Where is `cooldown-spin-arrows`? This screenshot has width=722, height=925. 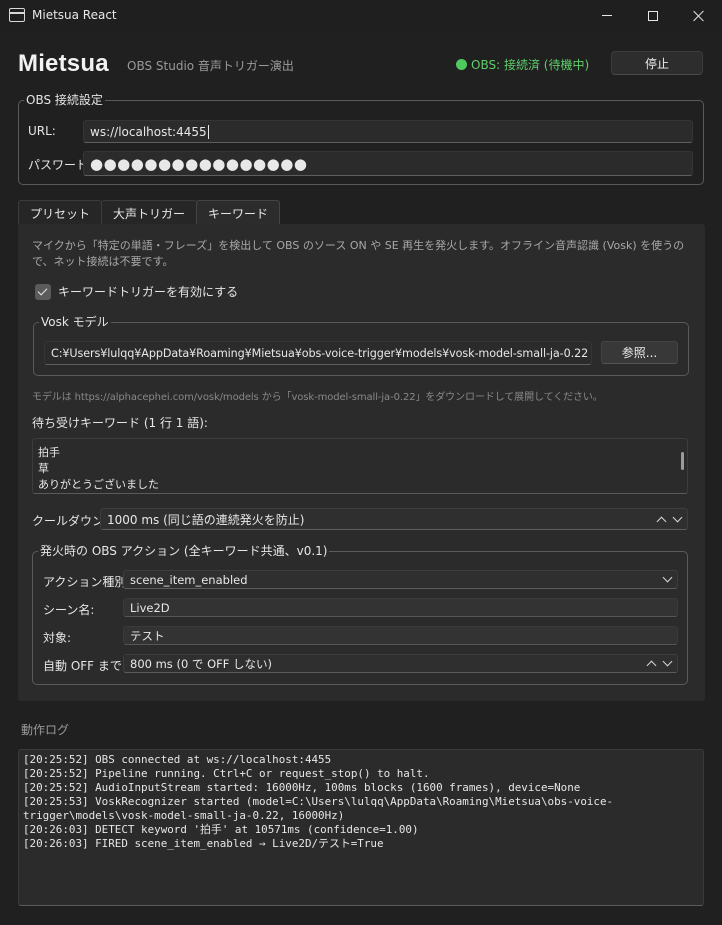 cooldown-spin-arrows is located at coordinates (669, 519).